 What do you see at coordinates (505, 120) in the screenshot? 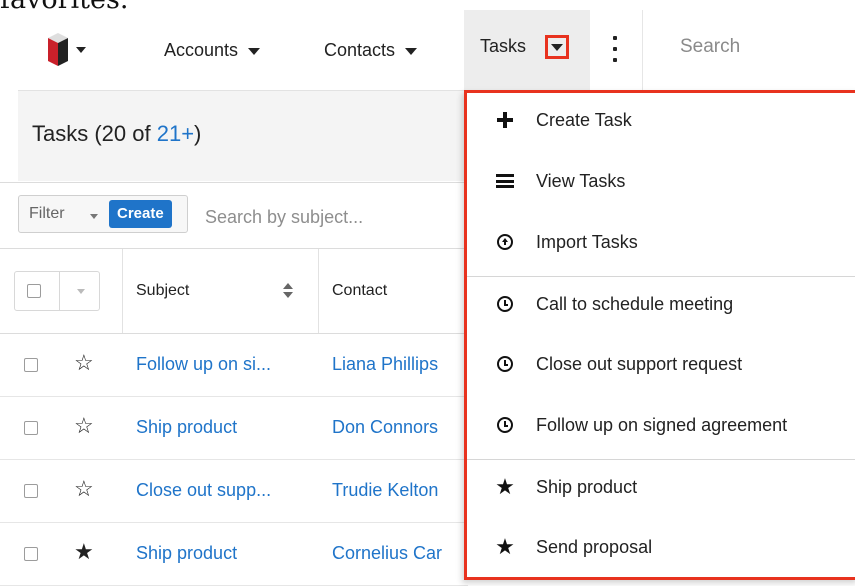
I see `plus-icon` at bounding box center [505, 120].